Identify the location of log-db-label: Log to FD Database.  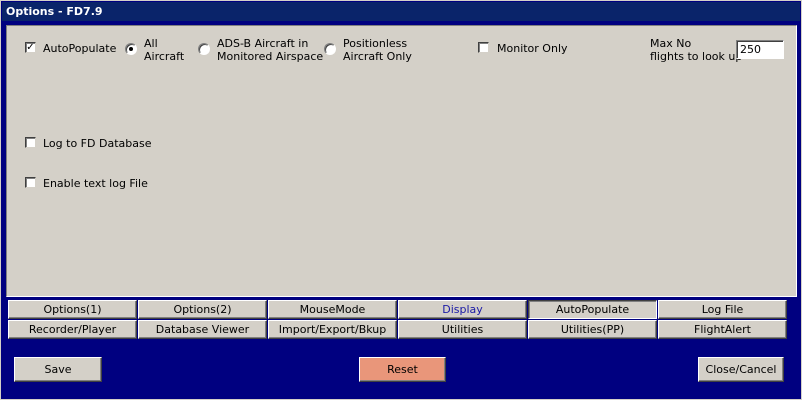
(97, 143).